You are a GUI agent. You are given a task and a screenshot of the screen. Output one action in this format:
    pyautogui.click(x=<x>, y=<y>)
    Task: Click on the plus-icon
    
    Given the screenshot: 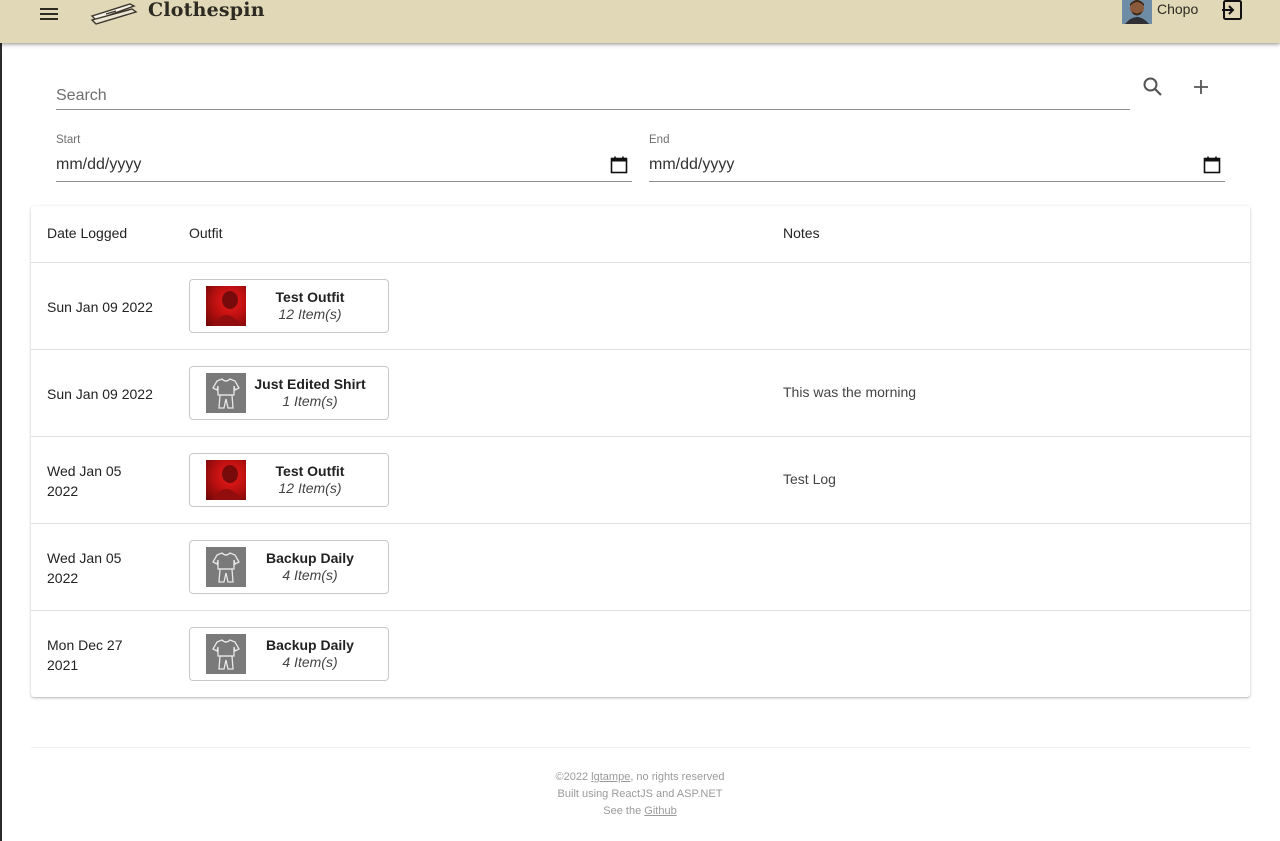 What is the action you would take?
    pyautogui.click(x=1201, y=87)
    